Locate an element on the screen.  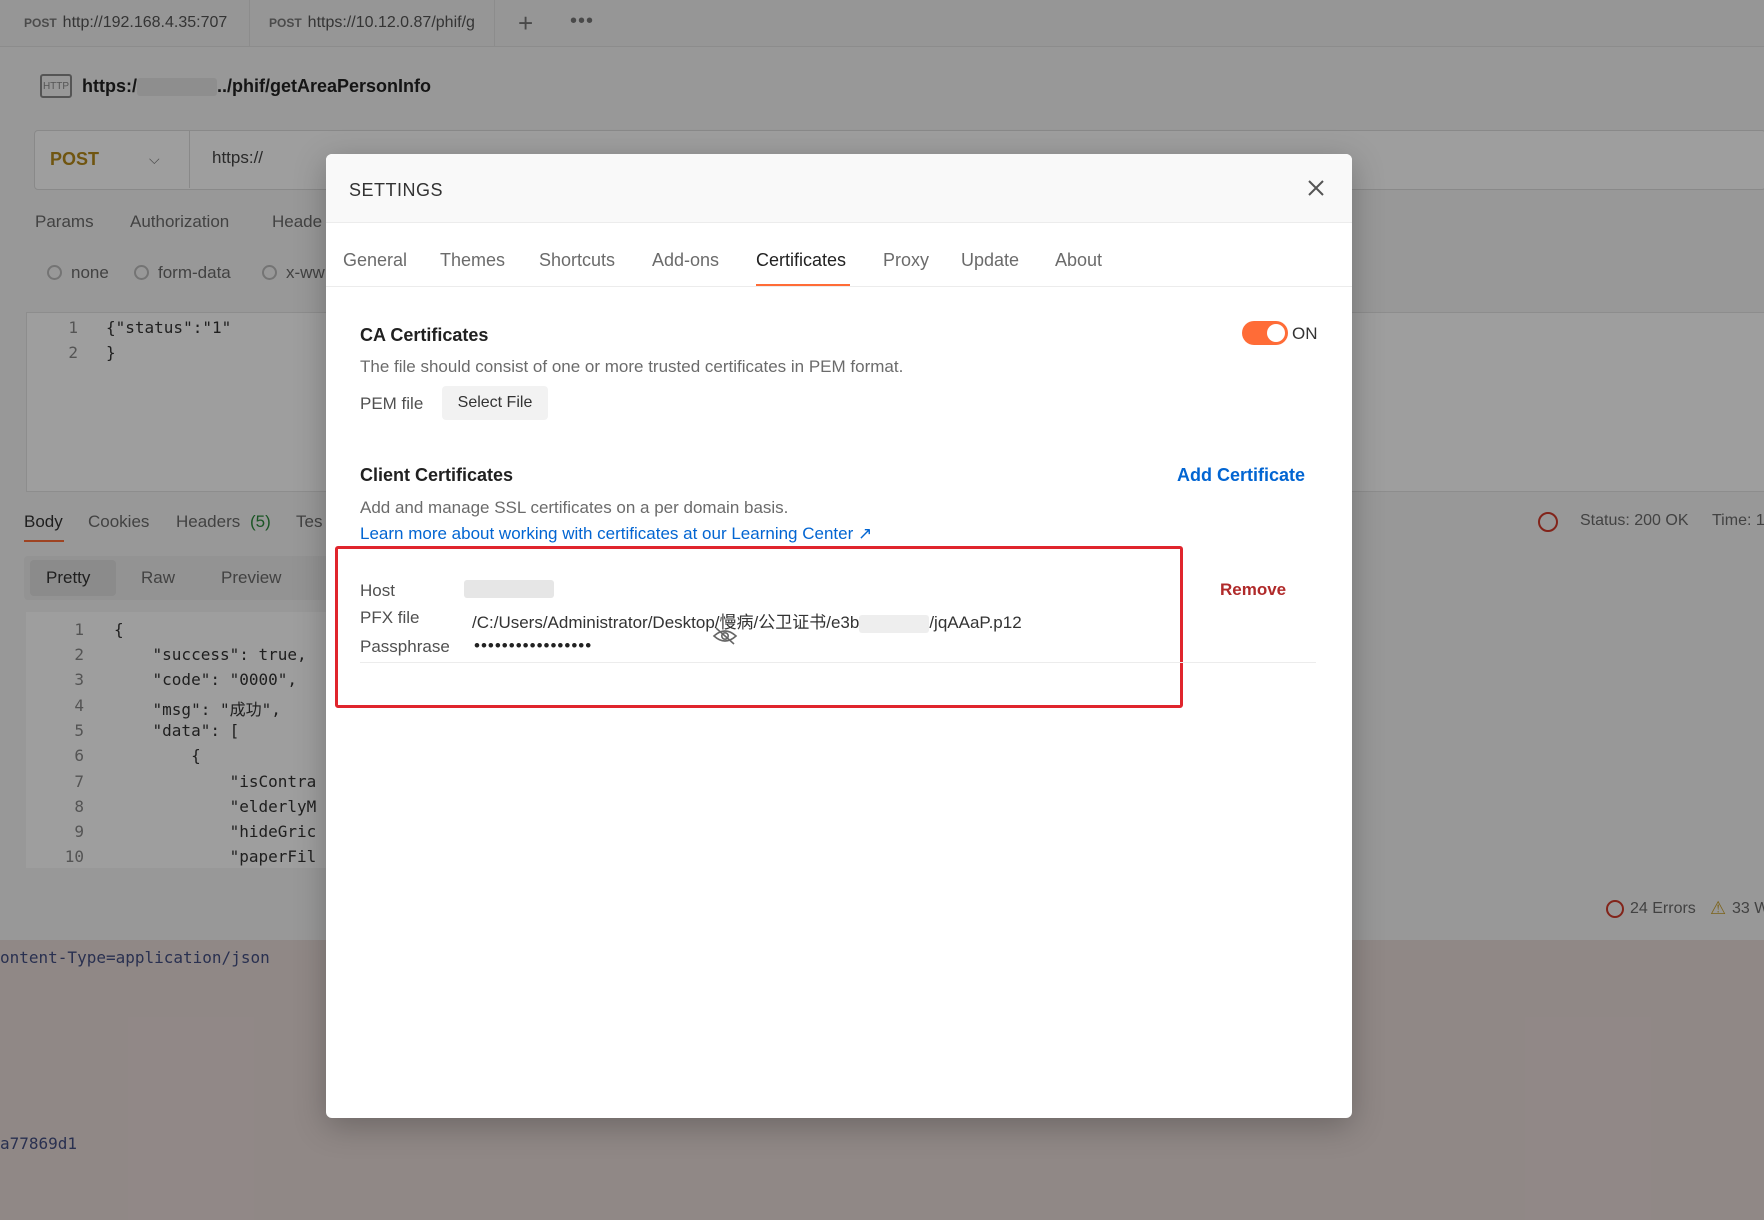
passphrase-value: ••••••••••••••••• is located at coordinates (533, 645).